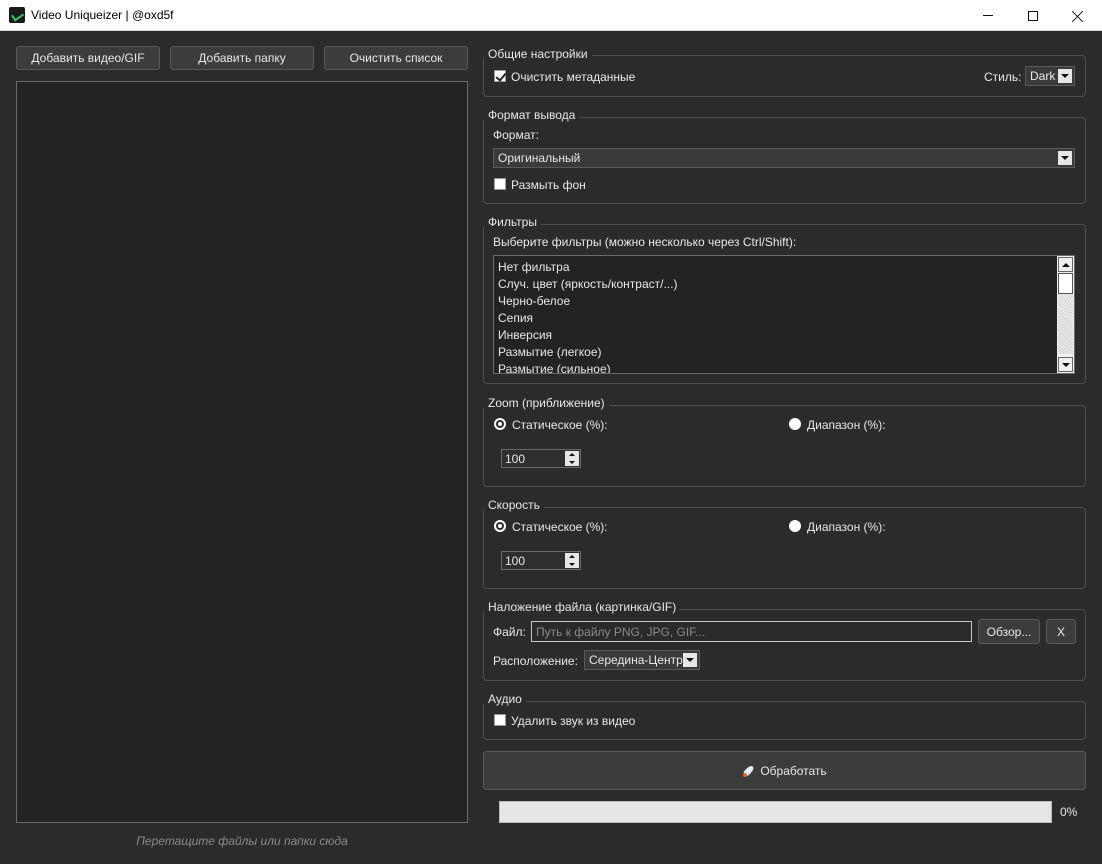 This screenshot has height=864, width=1102. I want to click on speed-static-label: Статическое (%):, so click(560, 527).